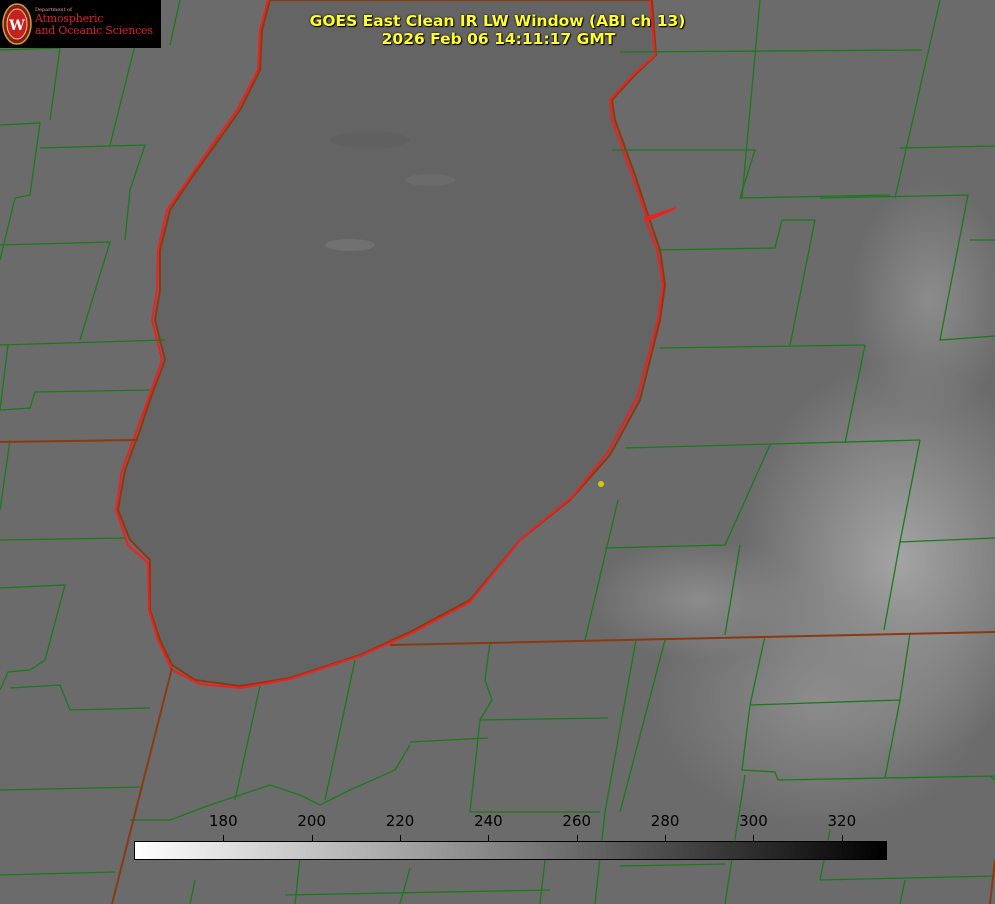 This screenshot has width=995, height=904. What do you see at coordinates (498, 39) in the screenshot?
I see `title-timestamp: 2026 Feb 06 14:11:17 GMT` at bounding box center [498, 39].